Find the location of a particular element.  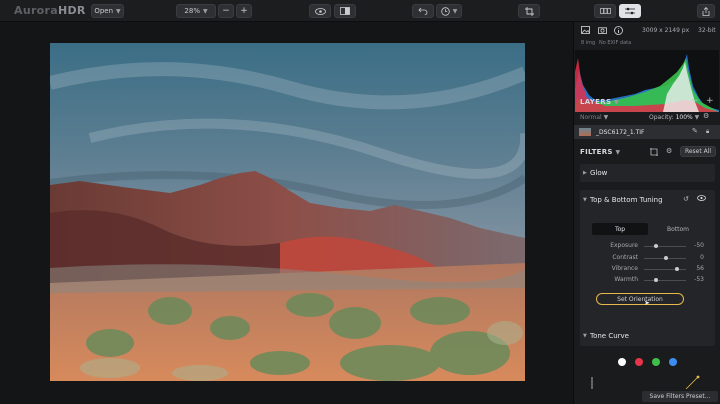

undo-button is located at coordinates (423, 11).